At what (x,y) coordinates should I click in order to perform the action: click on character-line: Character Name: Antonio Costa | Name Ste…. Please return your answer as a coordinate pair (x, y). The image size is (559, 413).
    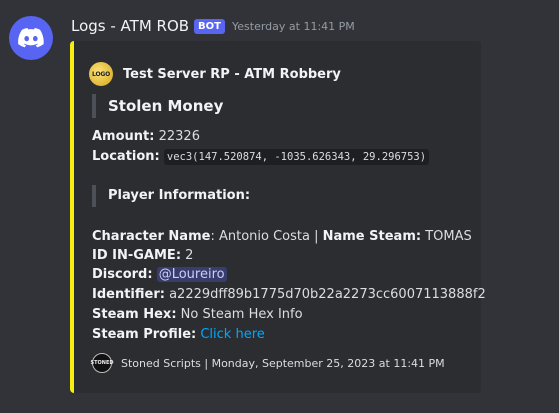
    Looking at the image, I should click on (282, 236).